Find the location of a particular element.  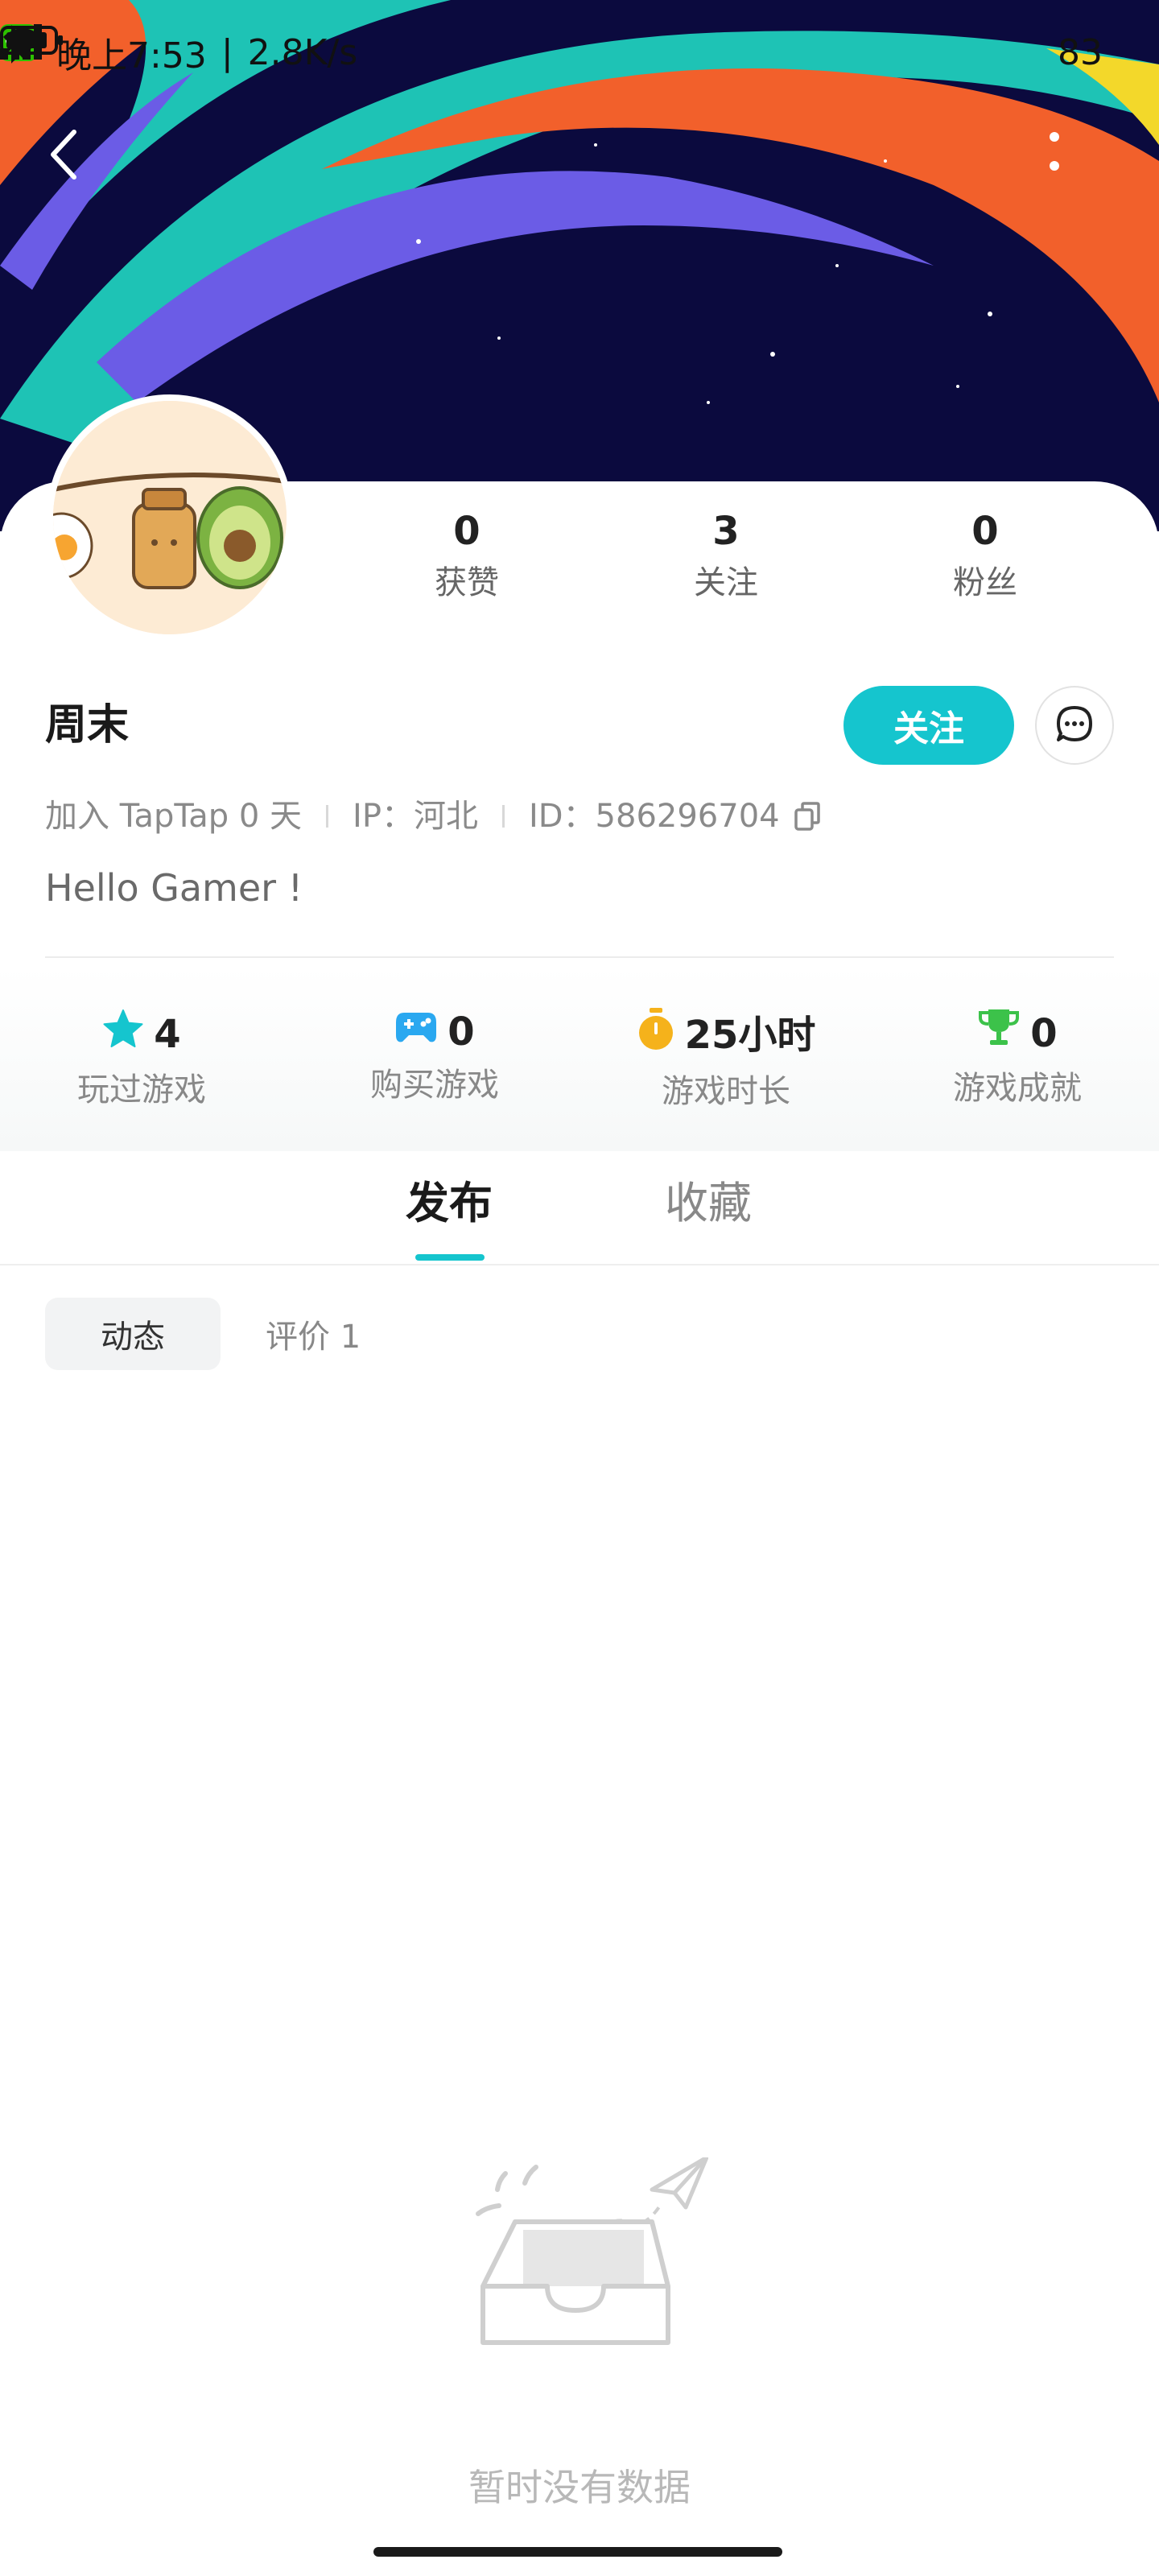

achievements-label: 游戏成就 is located at coordinates (1017, 1088).